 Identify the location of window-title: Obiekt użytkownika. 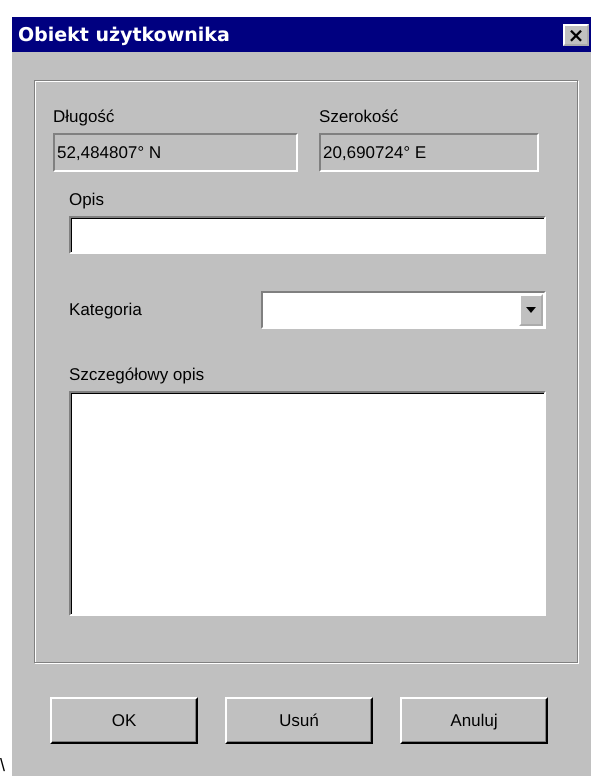
(124, 35).